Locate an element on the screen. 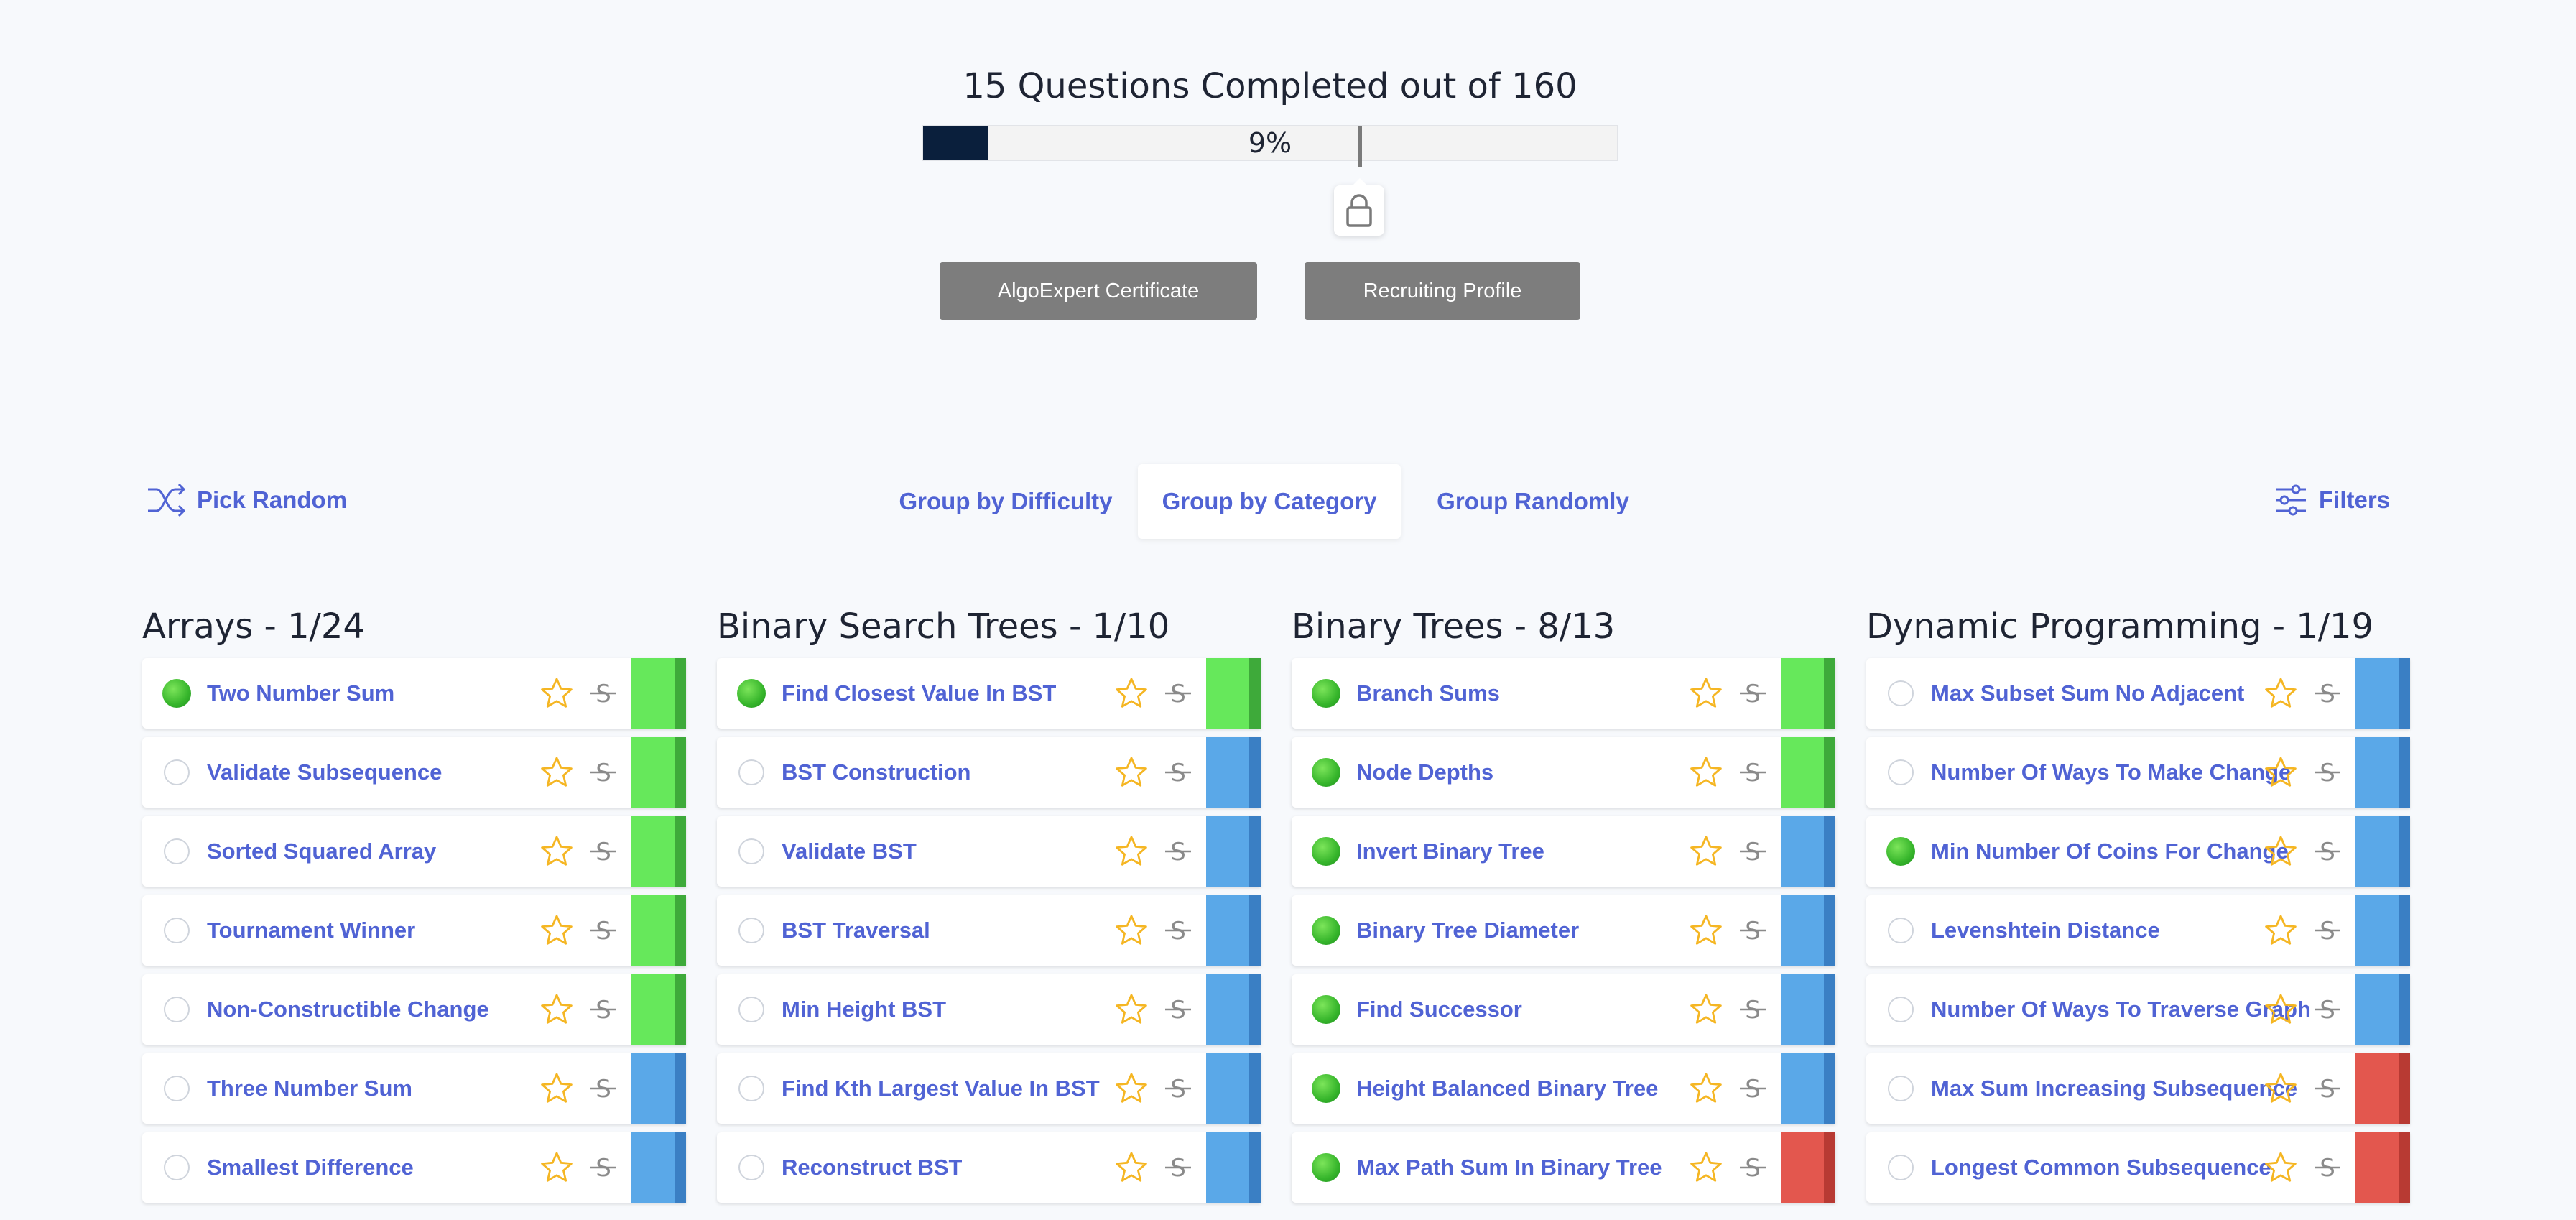  pick-random-button: Pick Random is located at coordinates (247, 500).